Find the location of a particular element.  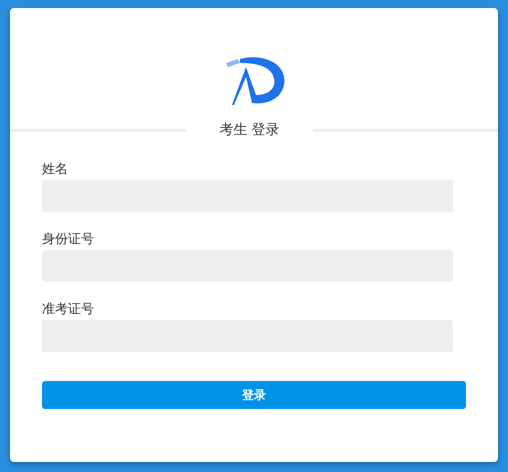

field-label: 姓名 is located at coordinates (55, 170).